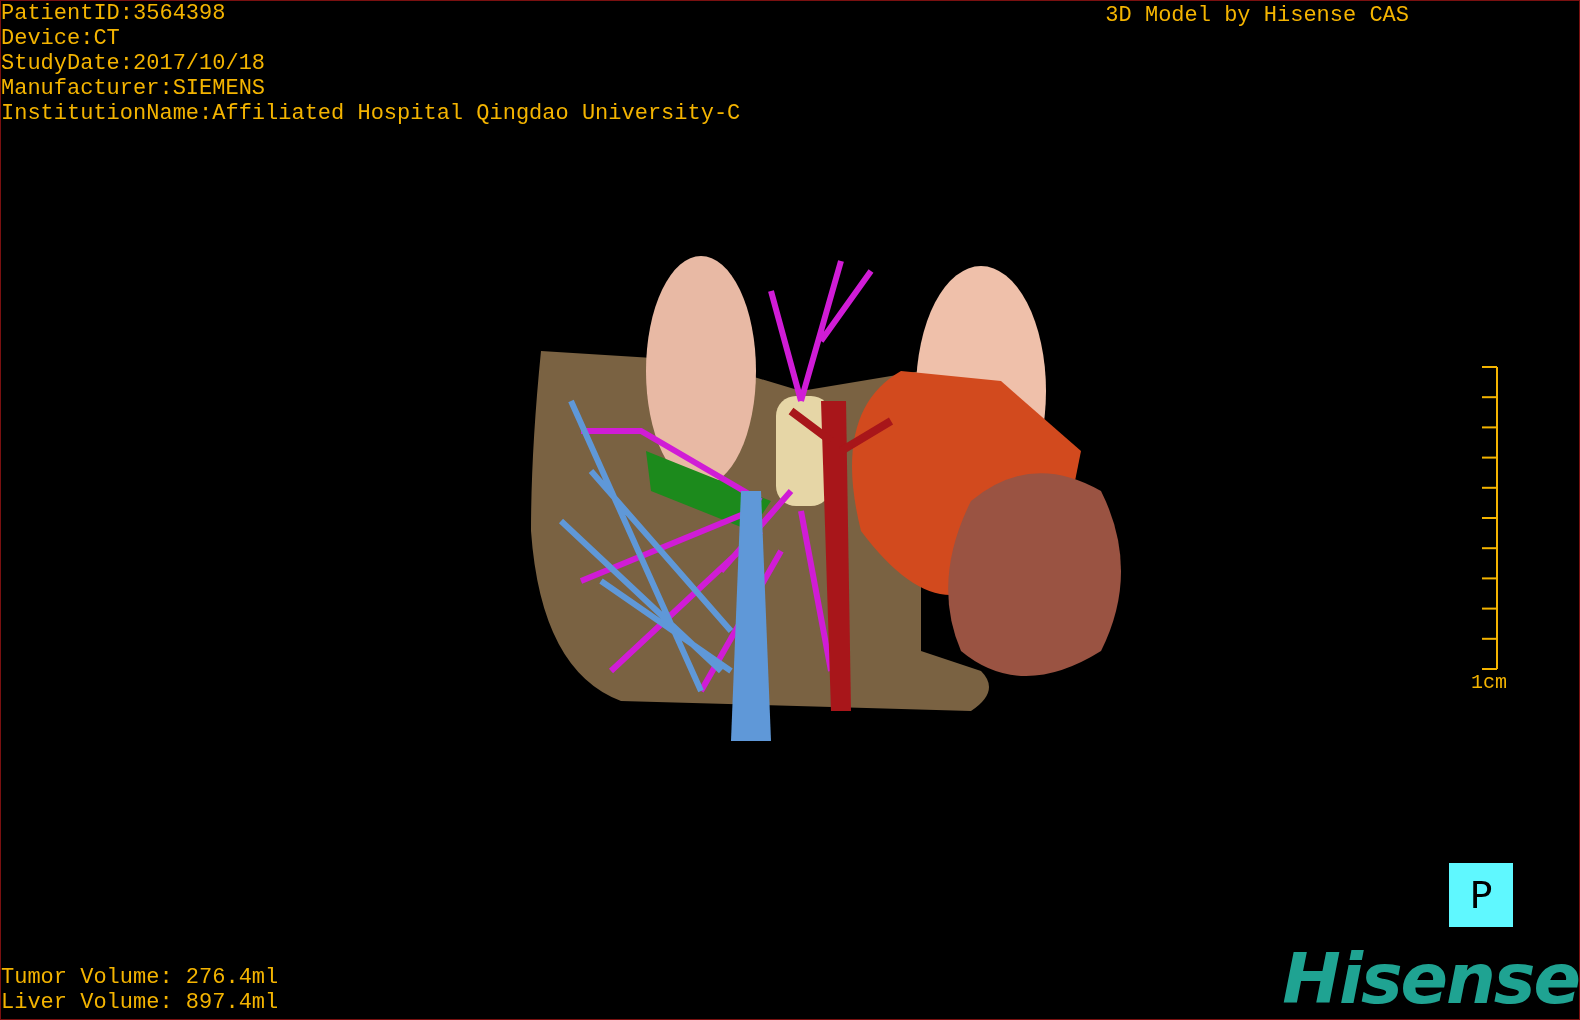 This screenshot has width=1580, height=1020. I want to click on patient-info-text: Device:CT, so click(61, 38).